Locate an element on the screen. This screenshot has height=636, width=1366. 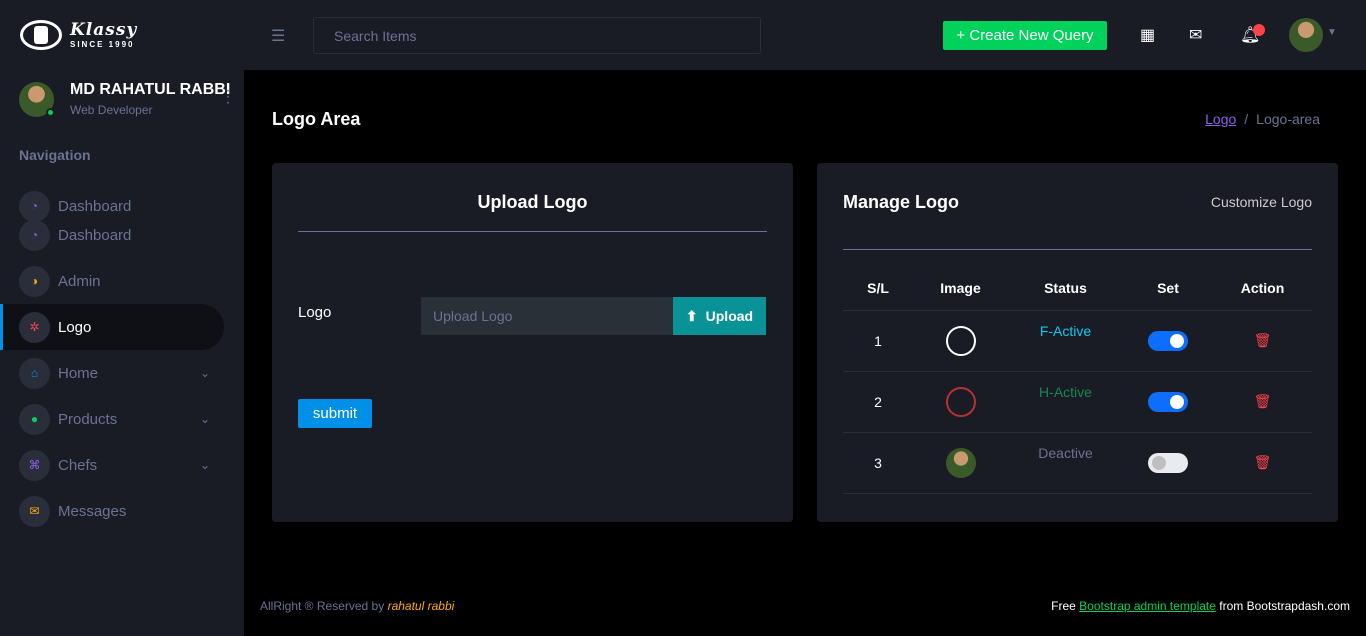
sidebar-item-label: Messages is located at coordinates (92, 511).